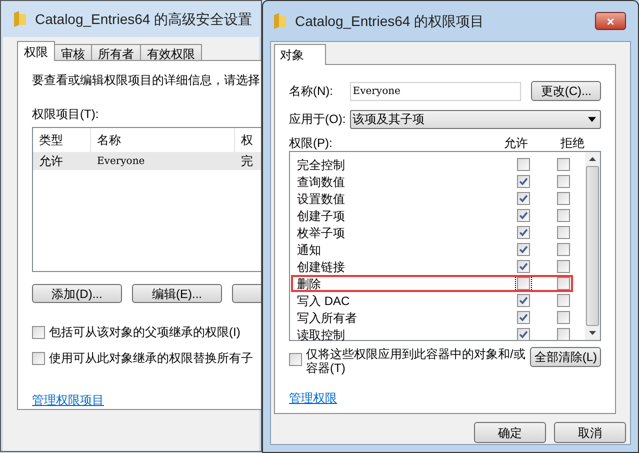  Describe the element at coordinates (143, 19) in the screenshot. I see `window-title: Catalog_Entries64 的高级安全设置` at that location.